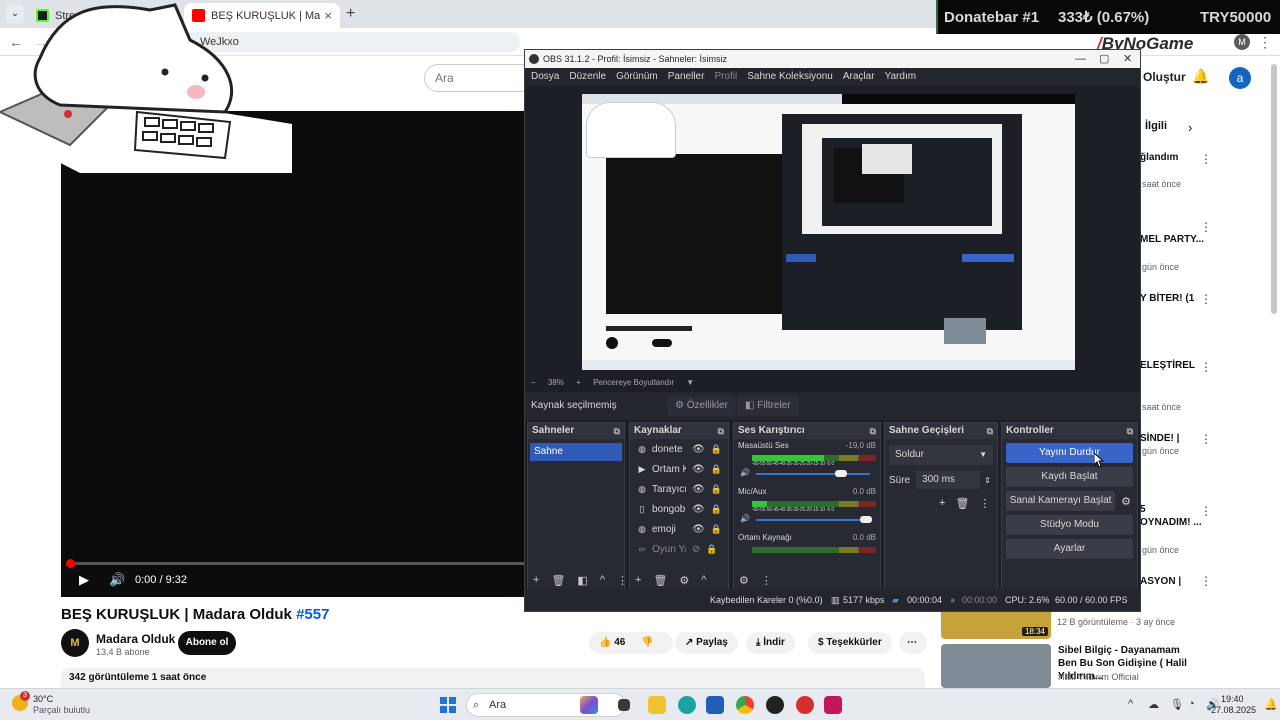 The height and width of the screenshot is (720, 1280). Describe the element at coordinates (1200, 76) in the screenshot. I see `bell-icon: 🔔` at that location.